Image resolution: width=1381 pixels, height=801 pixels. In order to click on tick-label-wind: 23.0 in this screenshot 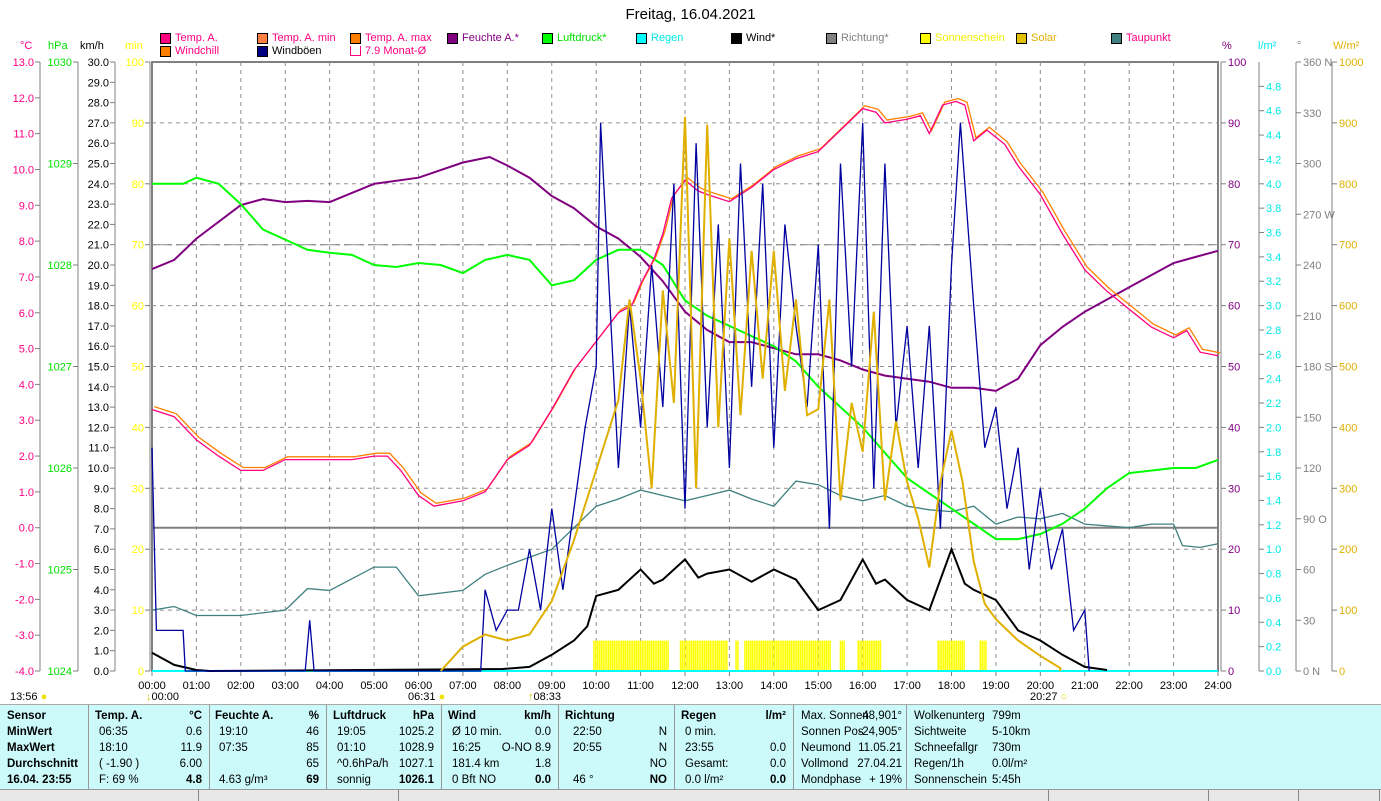, I will do `click(98, 205)`.